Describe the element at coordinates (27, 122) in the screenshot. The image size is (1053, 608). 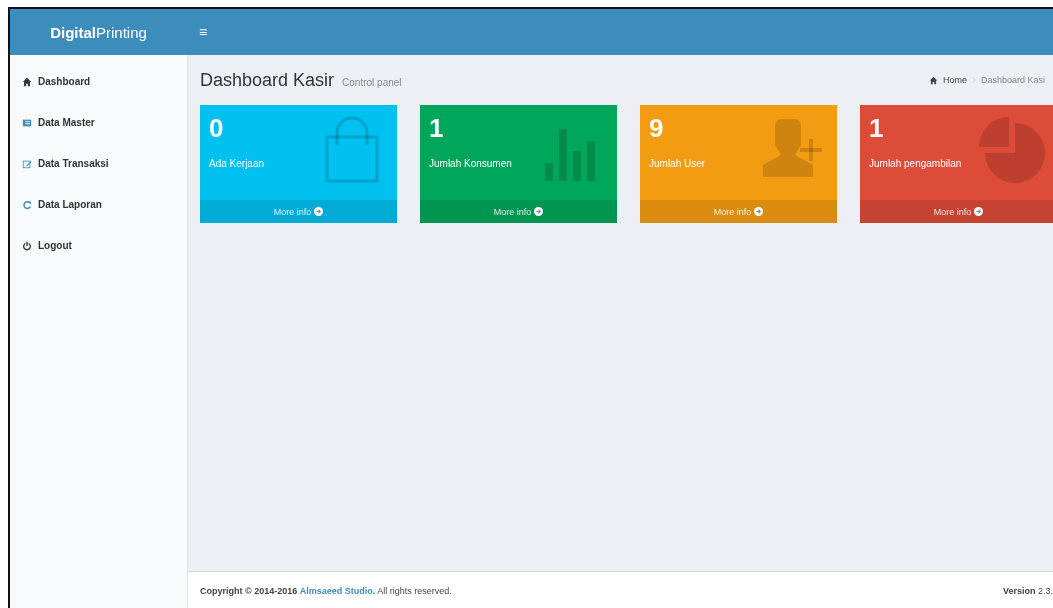
I see `table-icon` at that location.